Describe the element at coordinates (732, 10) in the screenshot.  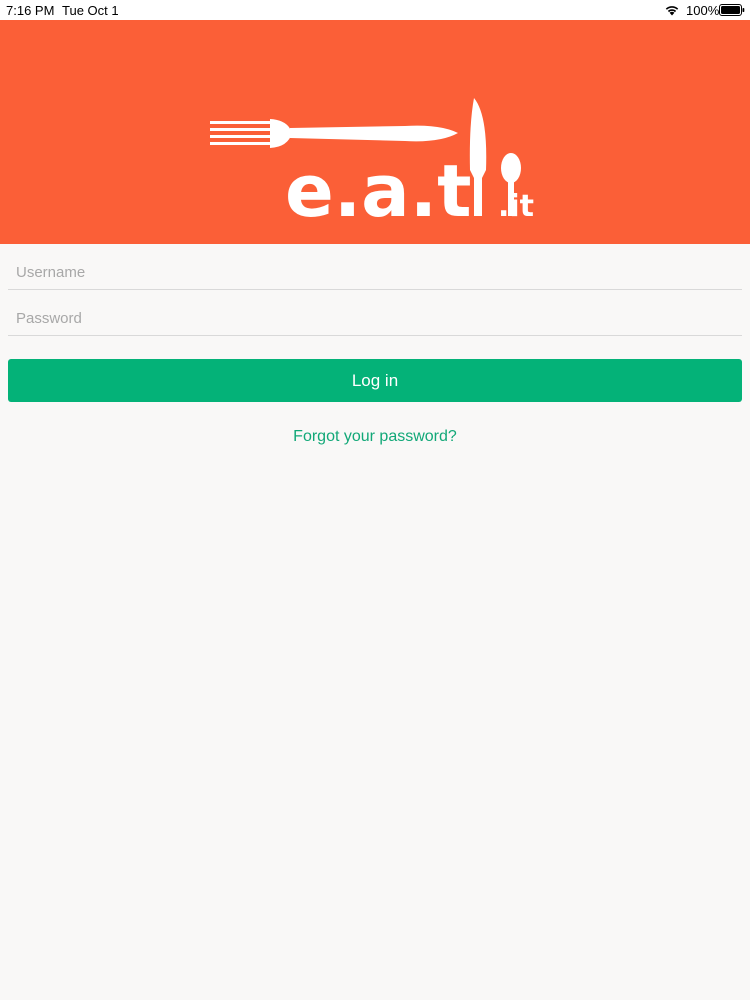
I see `battery-icon` at that location.